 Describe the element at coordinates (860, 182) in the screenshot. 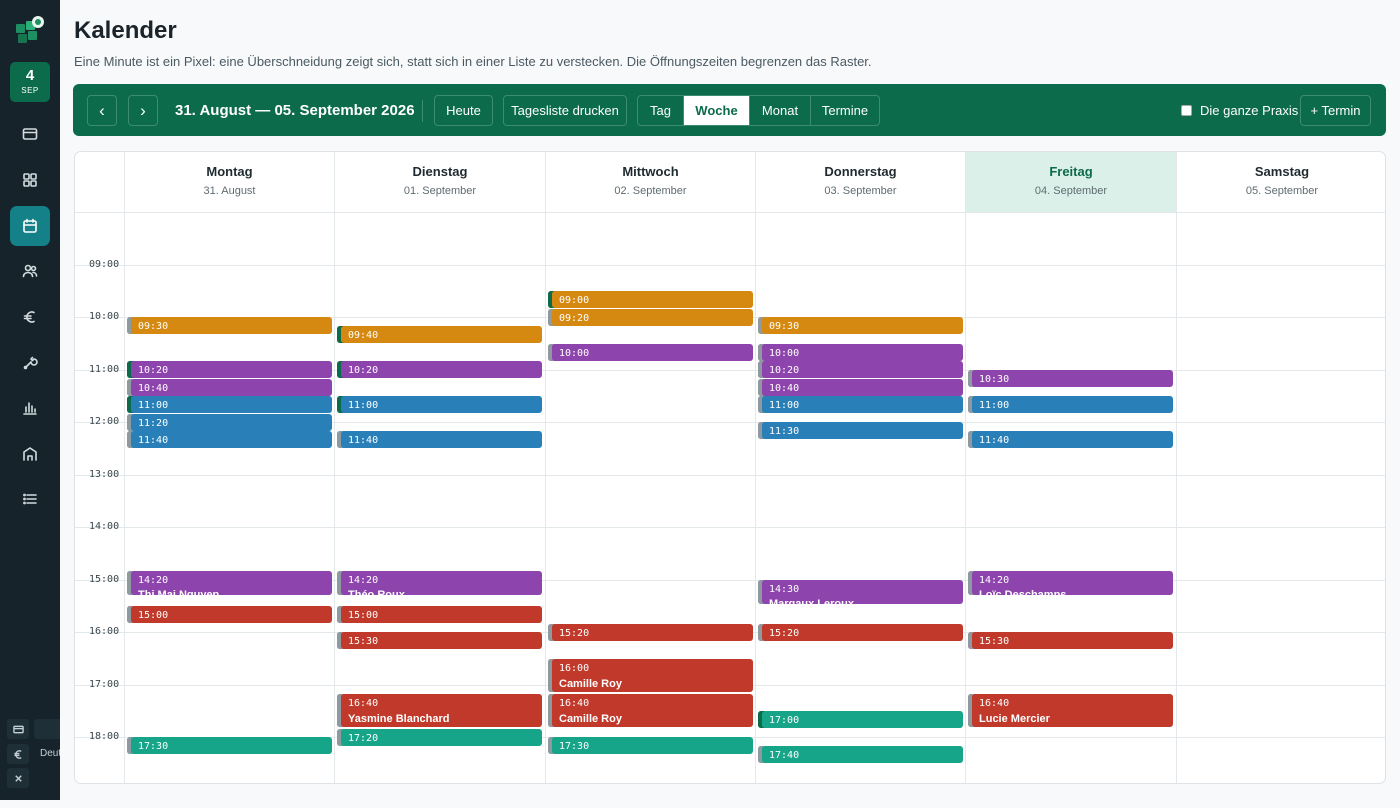

I see `day-header-donnerstag: Donnerstag 03. September` at that location.